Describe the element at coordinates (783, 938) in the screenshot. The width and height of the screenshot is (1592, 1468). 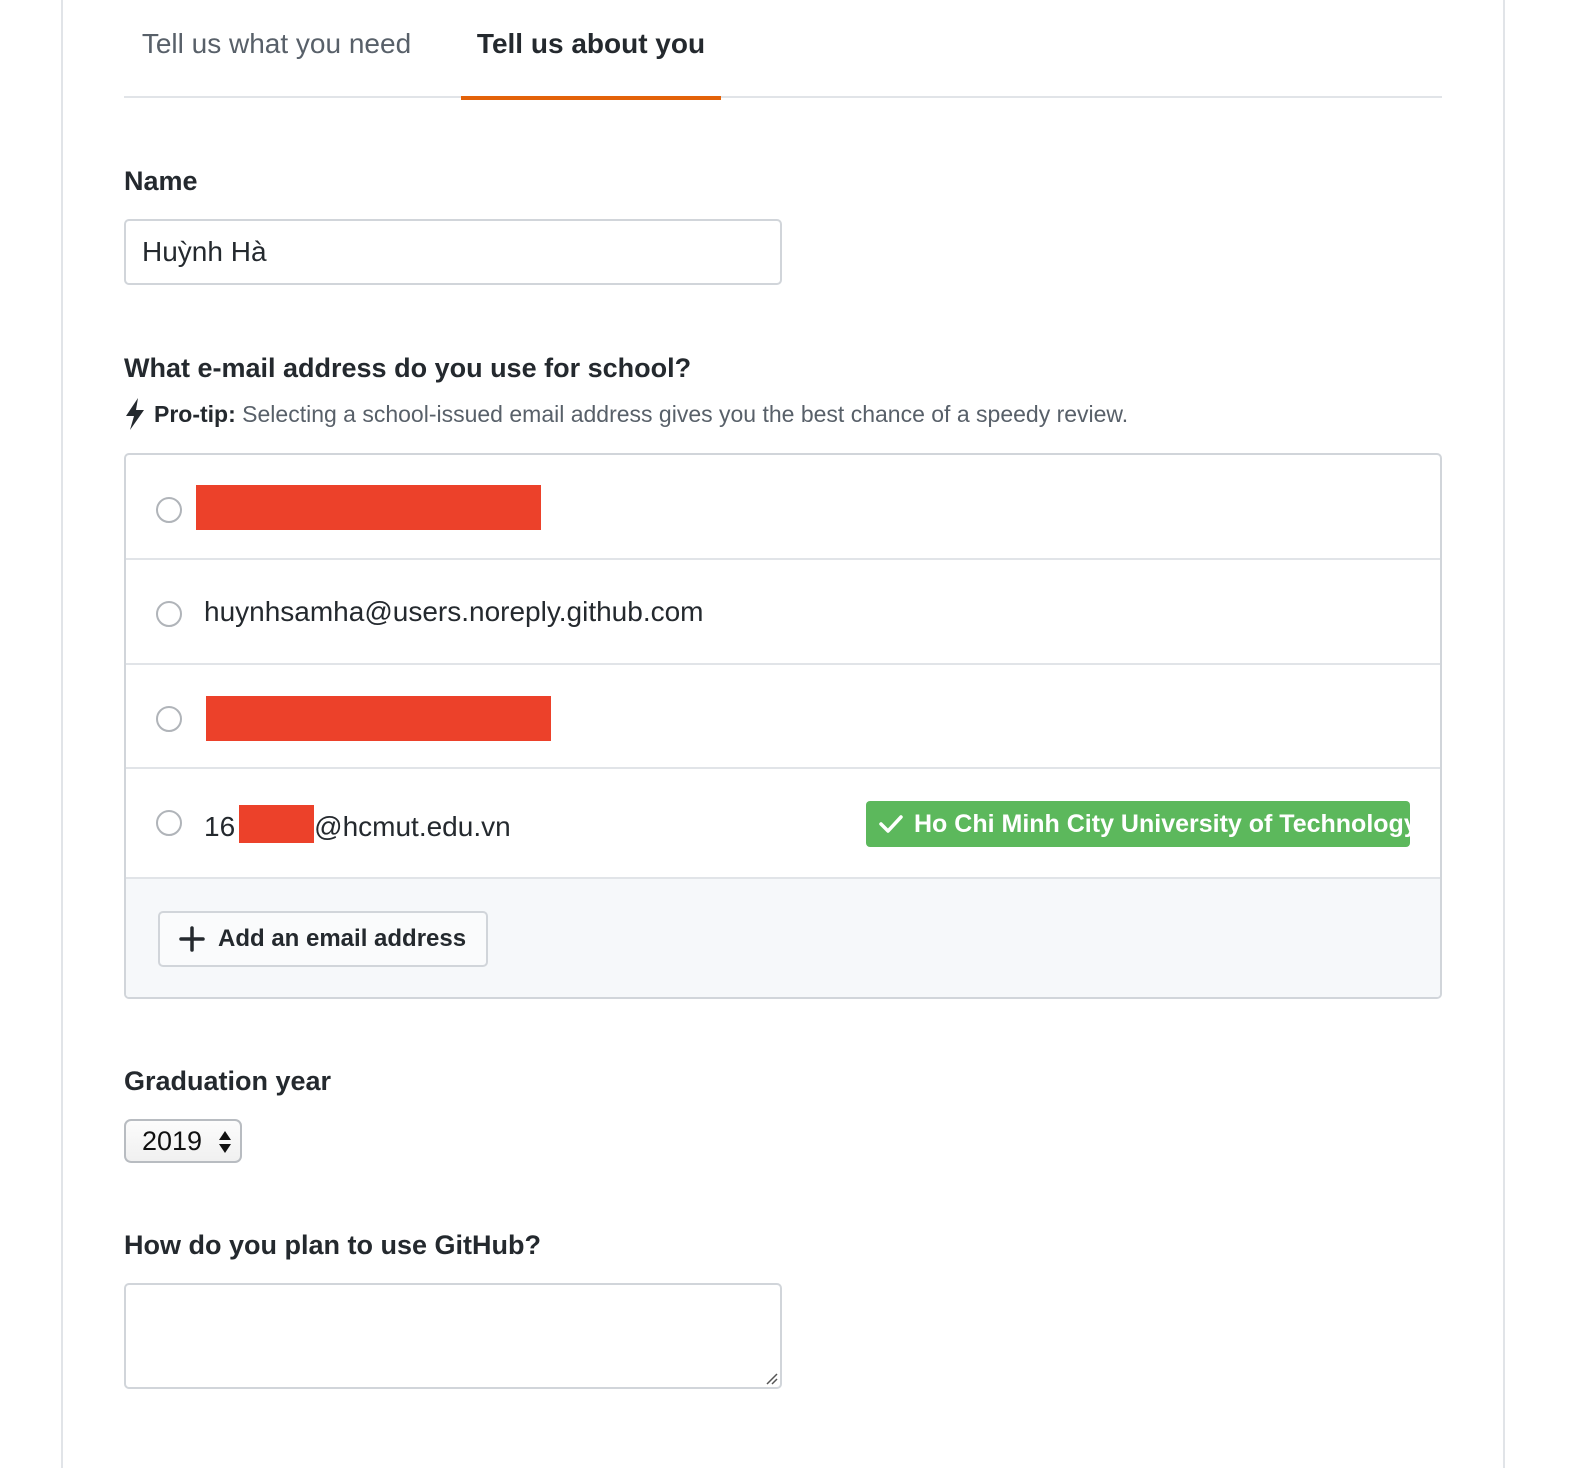
I see `add-email-footer: Add an email address` at that location.